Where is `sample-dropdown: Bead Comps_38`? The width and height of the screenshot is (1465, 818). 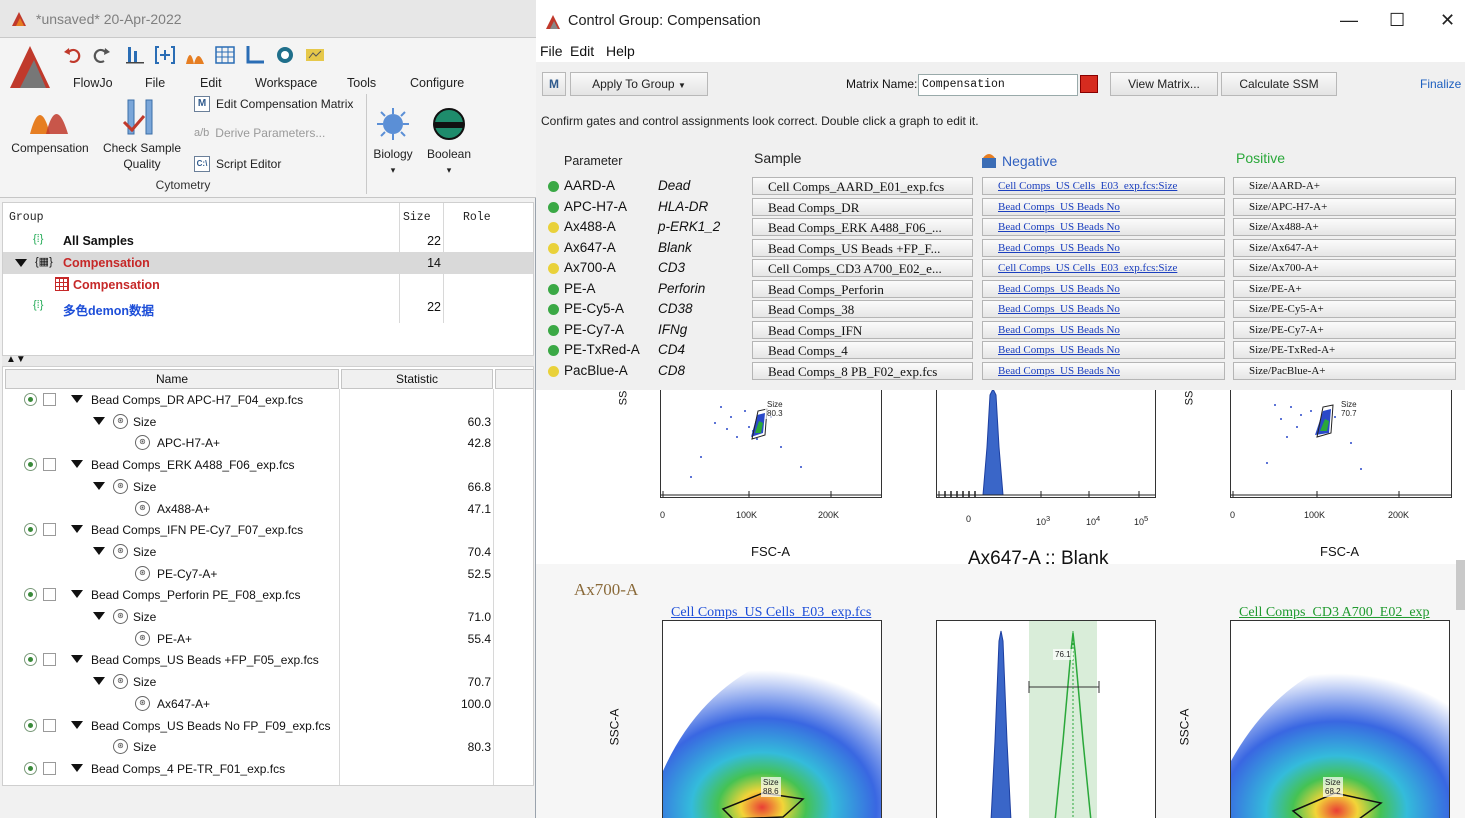
sample-dropdown: Bead Comps_38 is located at coordinates (862, 309).